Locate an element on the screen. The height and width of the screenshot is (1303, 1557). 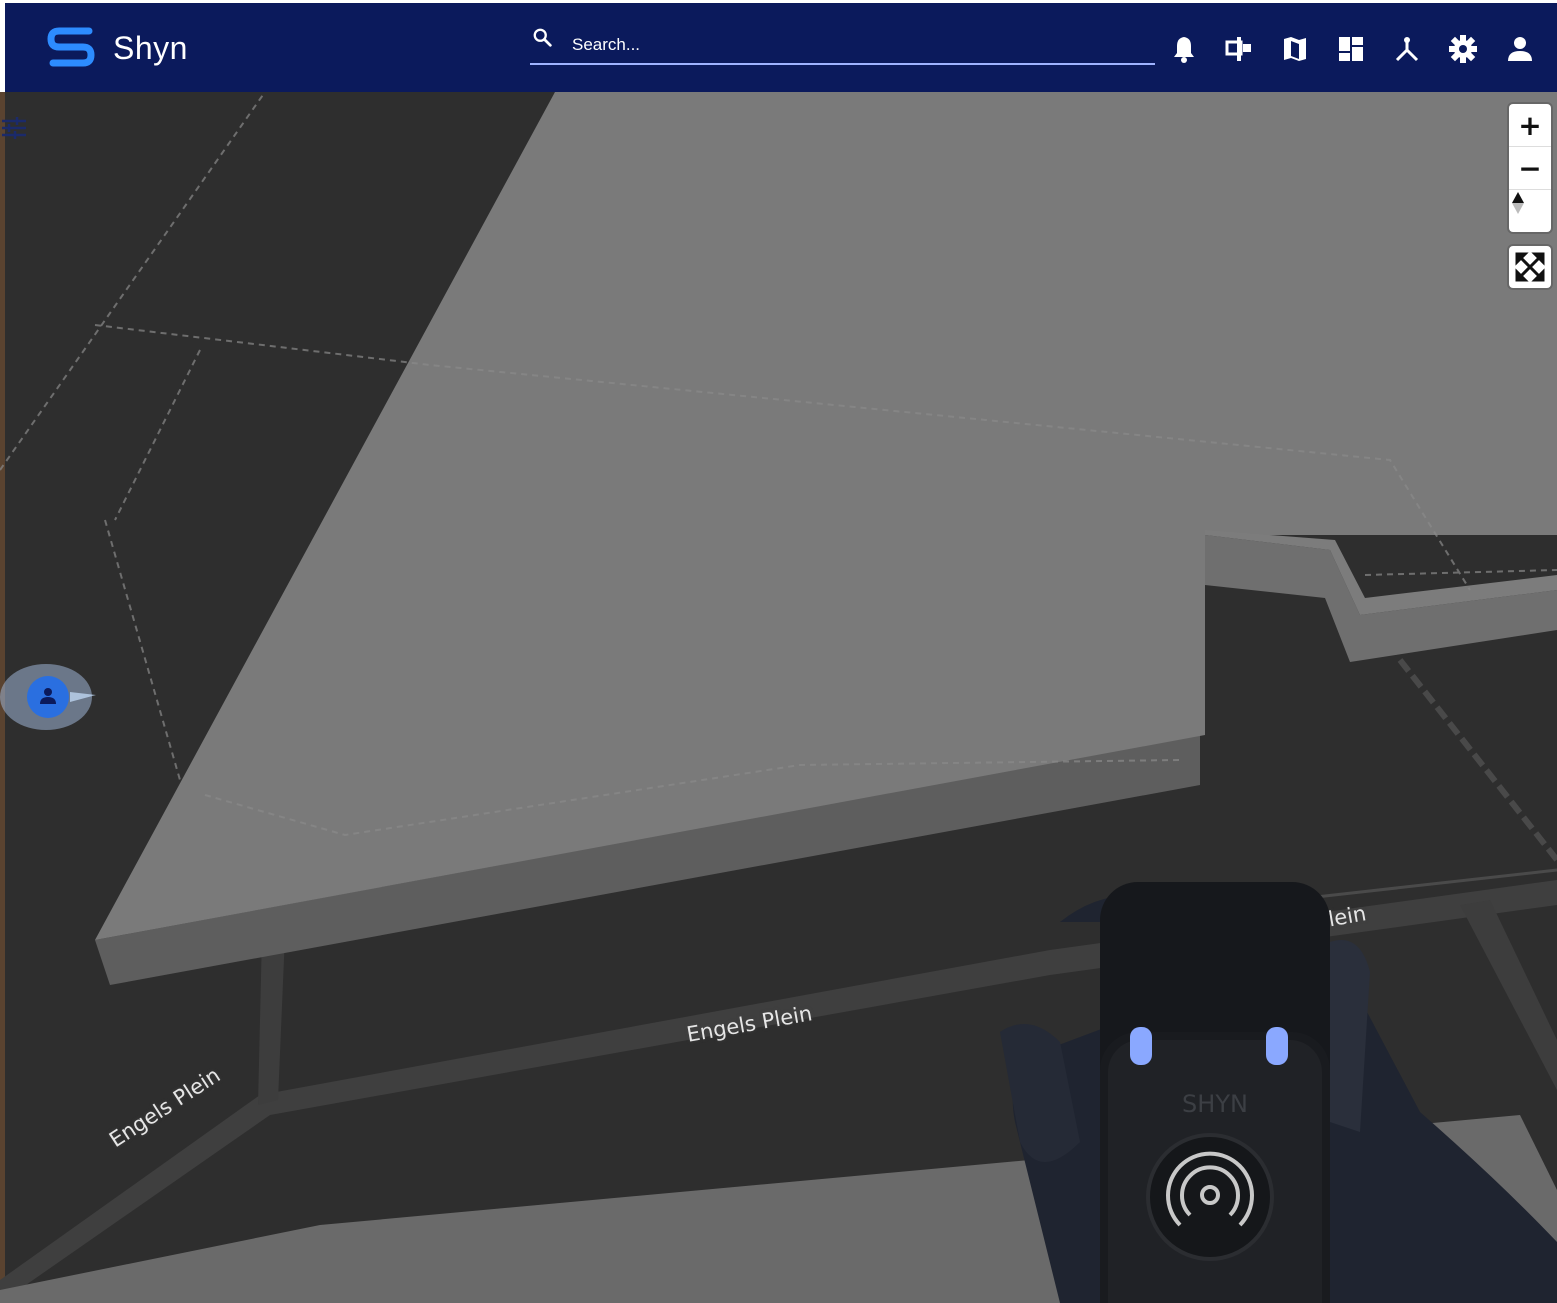
hub-icon is located at coordinates (1407, 49).